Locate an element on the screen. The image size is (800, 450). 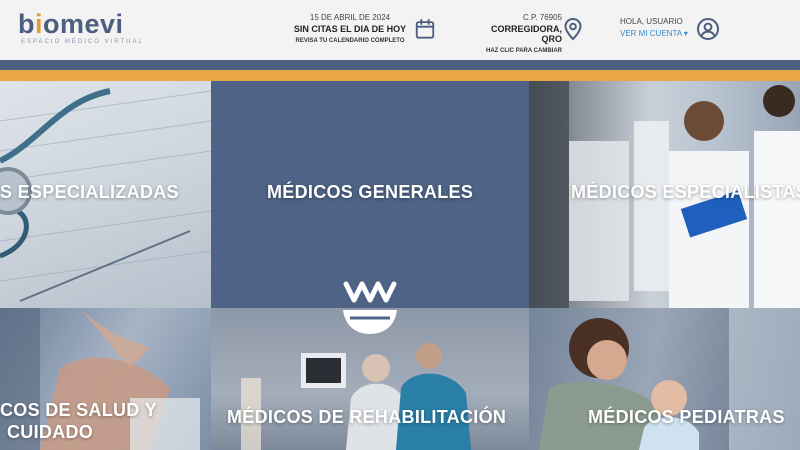
change-location-link: HAZ CLIC PARA CAMBIAR is located at coordinates (517, 51).